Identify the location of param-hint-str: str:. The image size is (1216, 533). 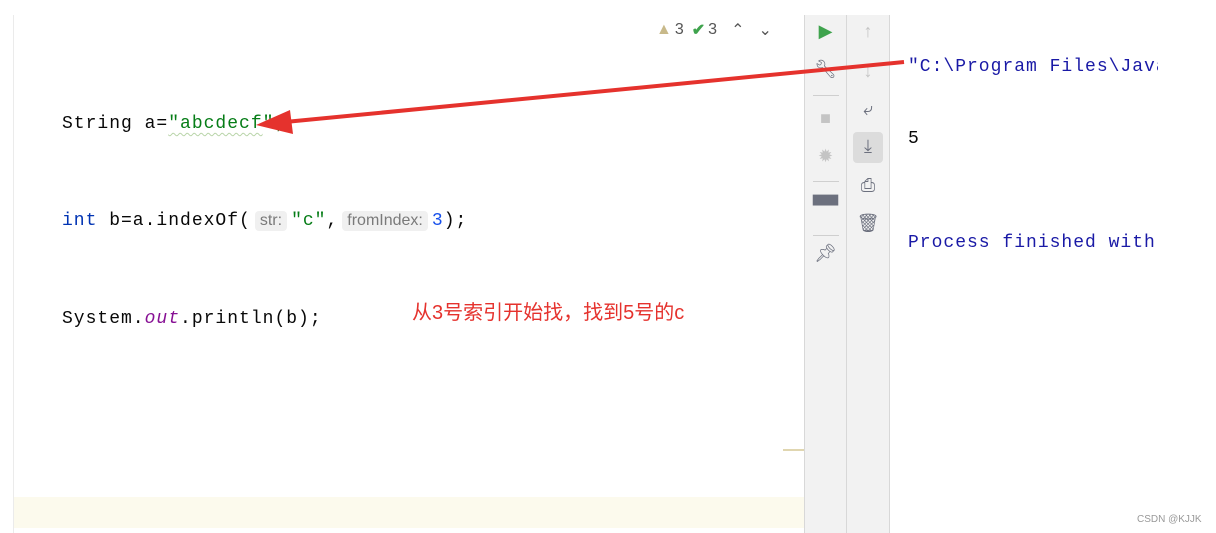
(271, 221).